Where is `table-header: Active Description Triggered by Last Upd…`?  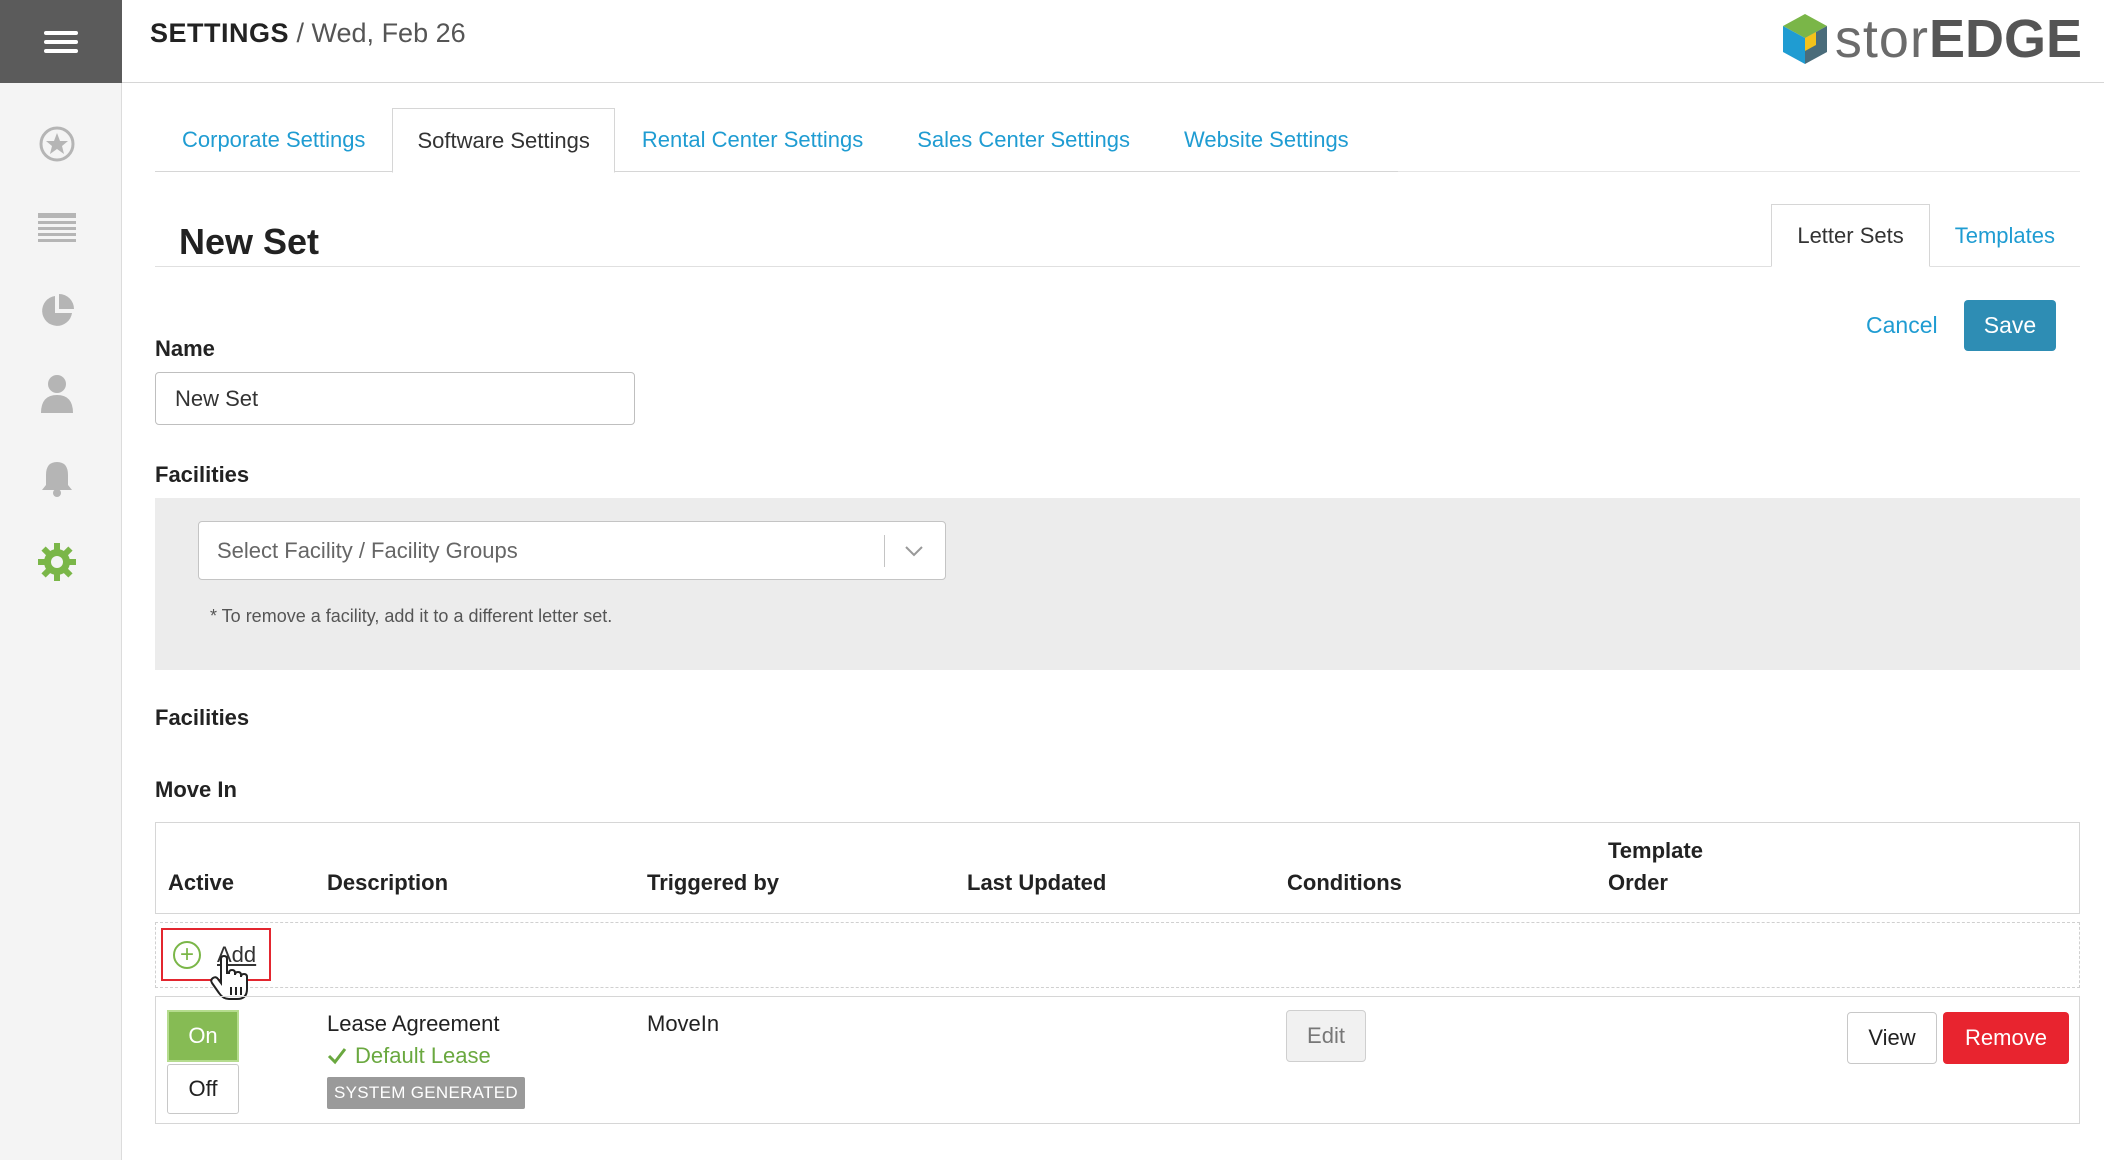
table-header: Active Description Triggered by Last Upd… is located at coordinates (1117, 868).